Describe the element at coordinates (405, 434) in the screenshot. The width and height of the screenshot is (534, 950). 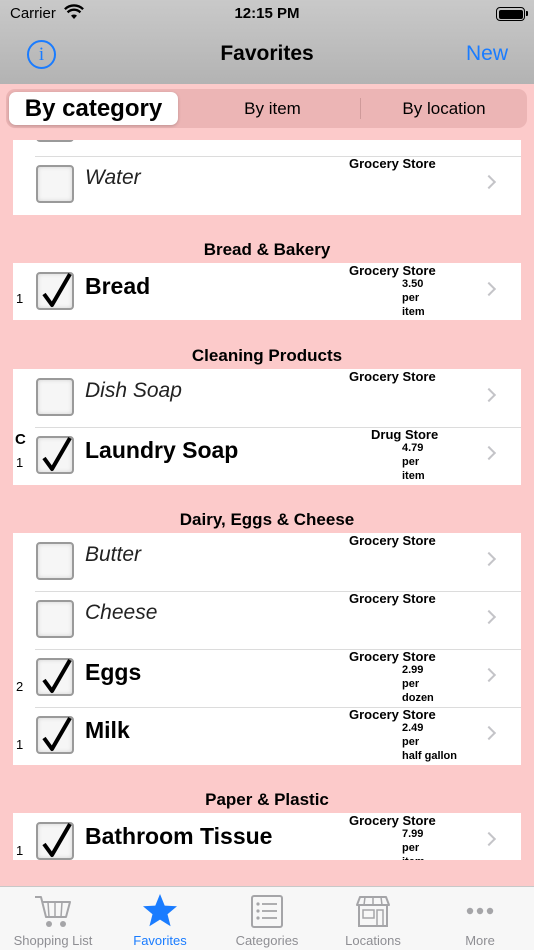
I see `store-name: Drug Store` at that location.